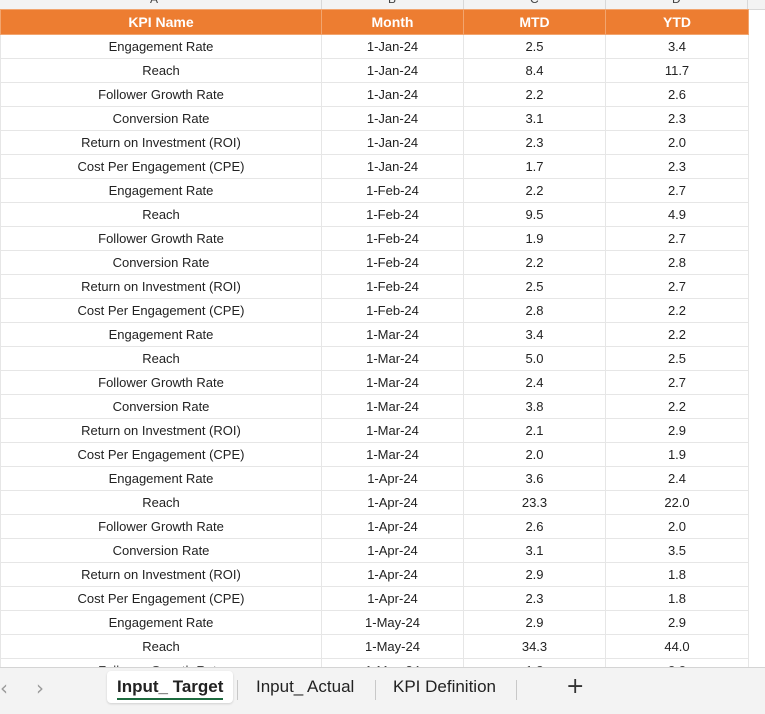 The image size is (765, 714). What do you see at coordinates (677, 46) in the screenshot?
I see `cell-ytd: 3.4` at bounding box center [677, 46].